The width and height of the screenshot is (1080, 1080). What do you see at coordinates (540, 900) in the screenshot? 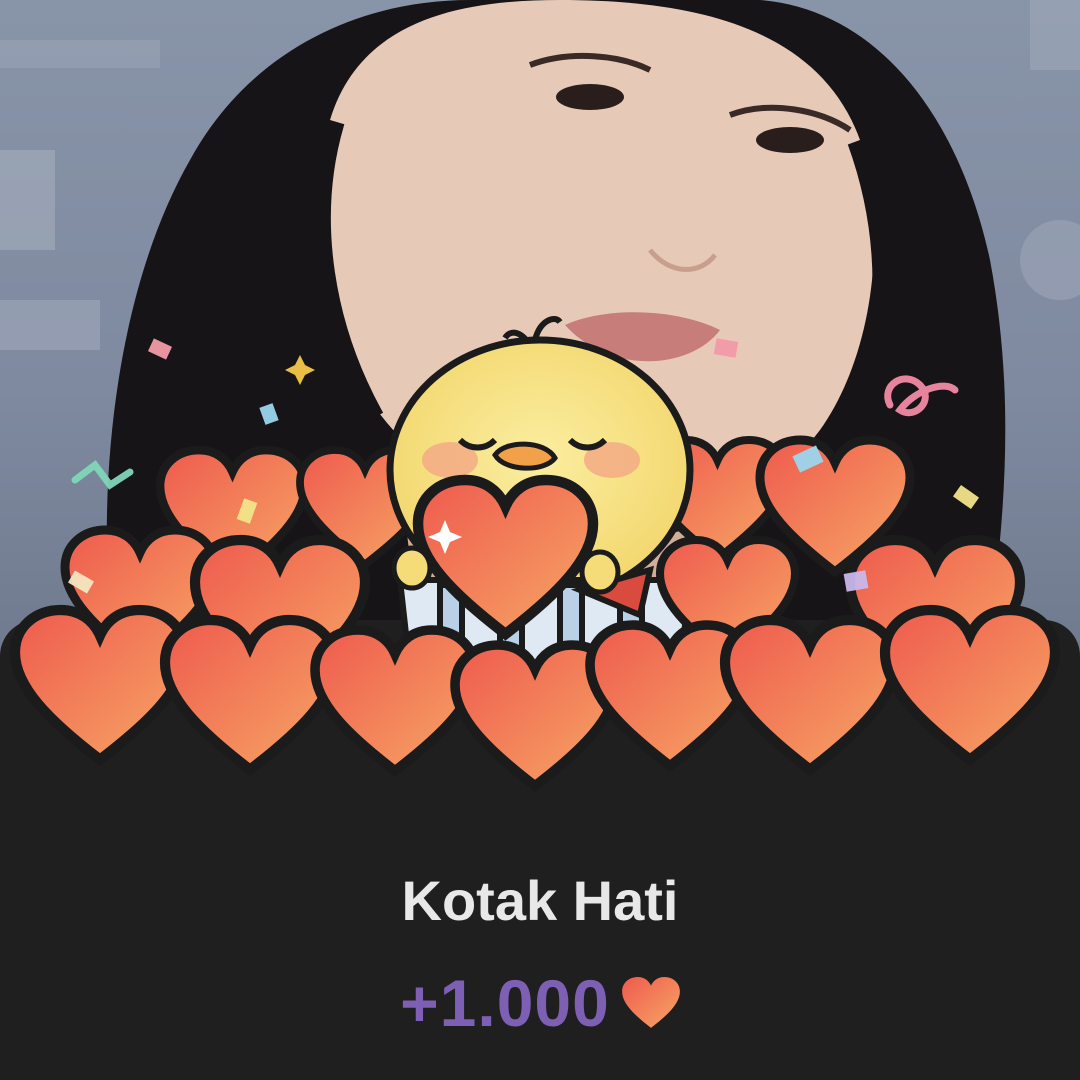
I see `gift-title: Kotak Hati` at bounding box center [540, 900].